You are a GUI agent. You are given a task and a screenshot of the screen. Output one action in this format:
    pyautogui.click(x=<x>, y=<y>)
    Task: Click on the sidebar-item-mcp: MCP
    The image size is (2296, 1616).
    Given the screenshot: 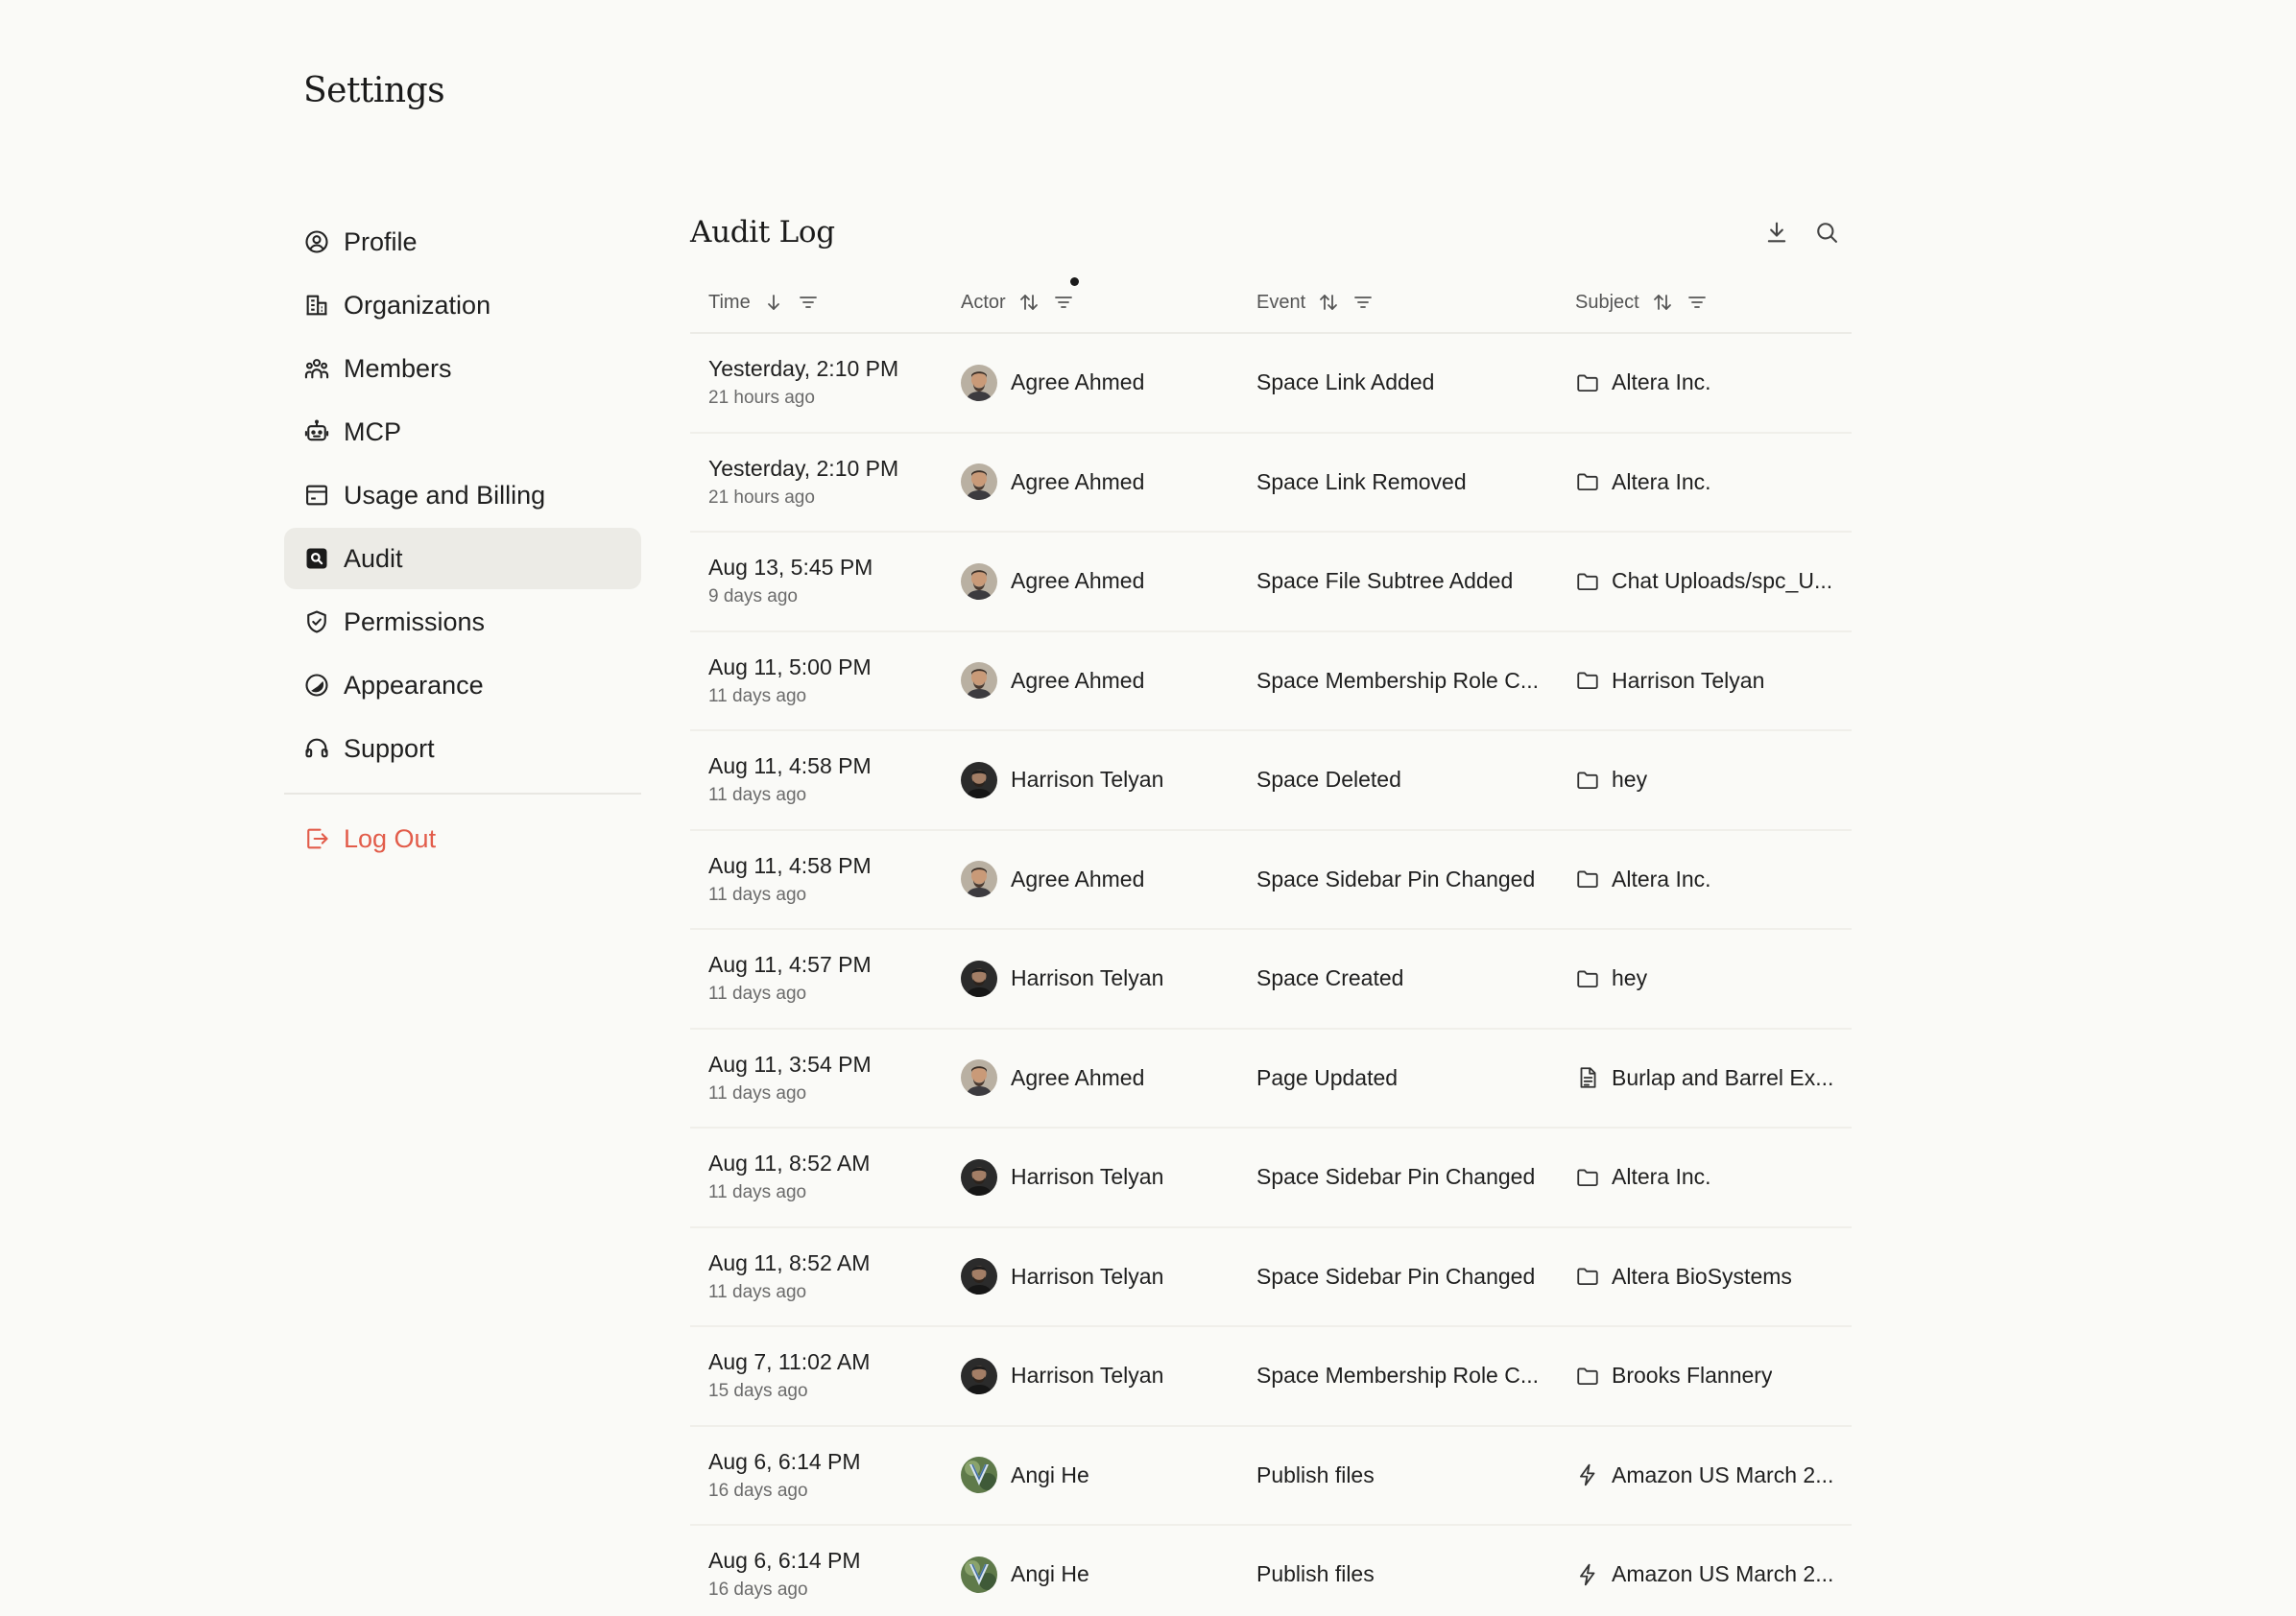 What is the action you would take?
    pyautogui.click(x=463, y=432)
    